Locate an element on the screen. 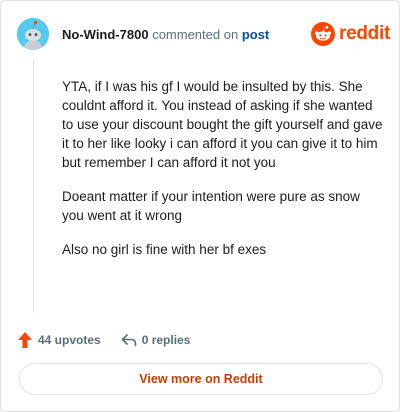  comment-actions: 44 upvotes 0 replies is located at coordinates (103, 340).